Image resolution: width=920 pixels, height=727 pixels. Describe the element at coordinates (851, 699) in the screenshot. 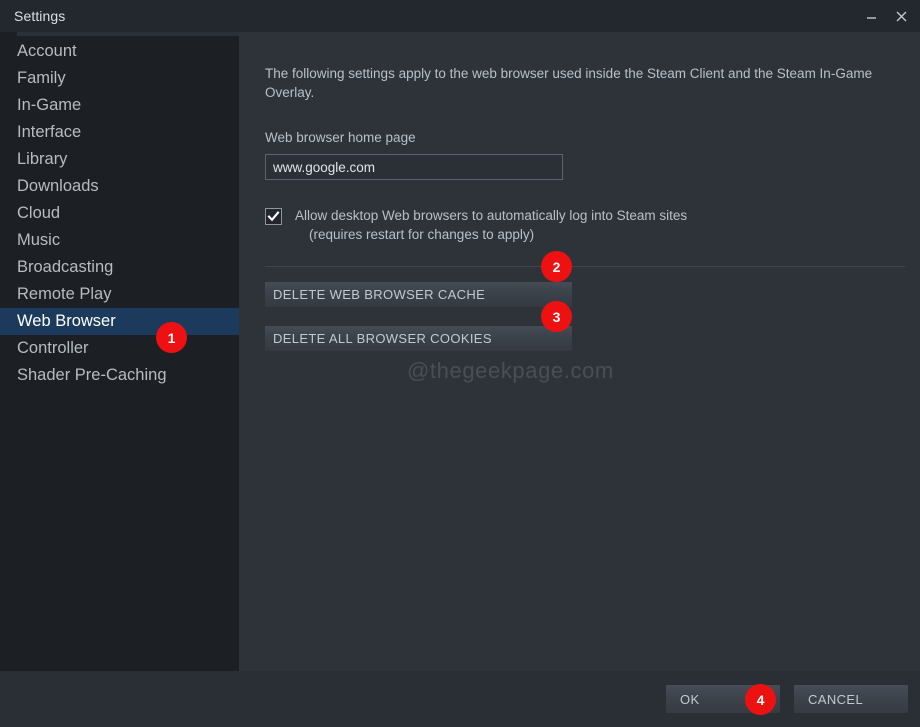

I see `cancel-button: CANCEL` at that location.